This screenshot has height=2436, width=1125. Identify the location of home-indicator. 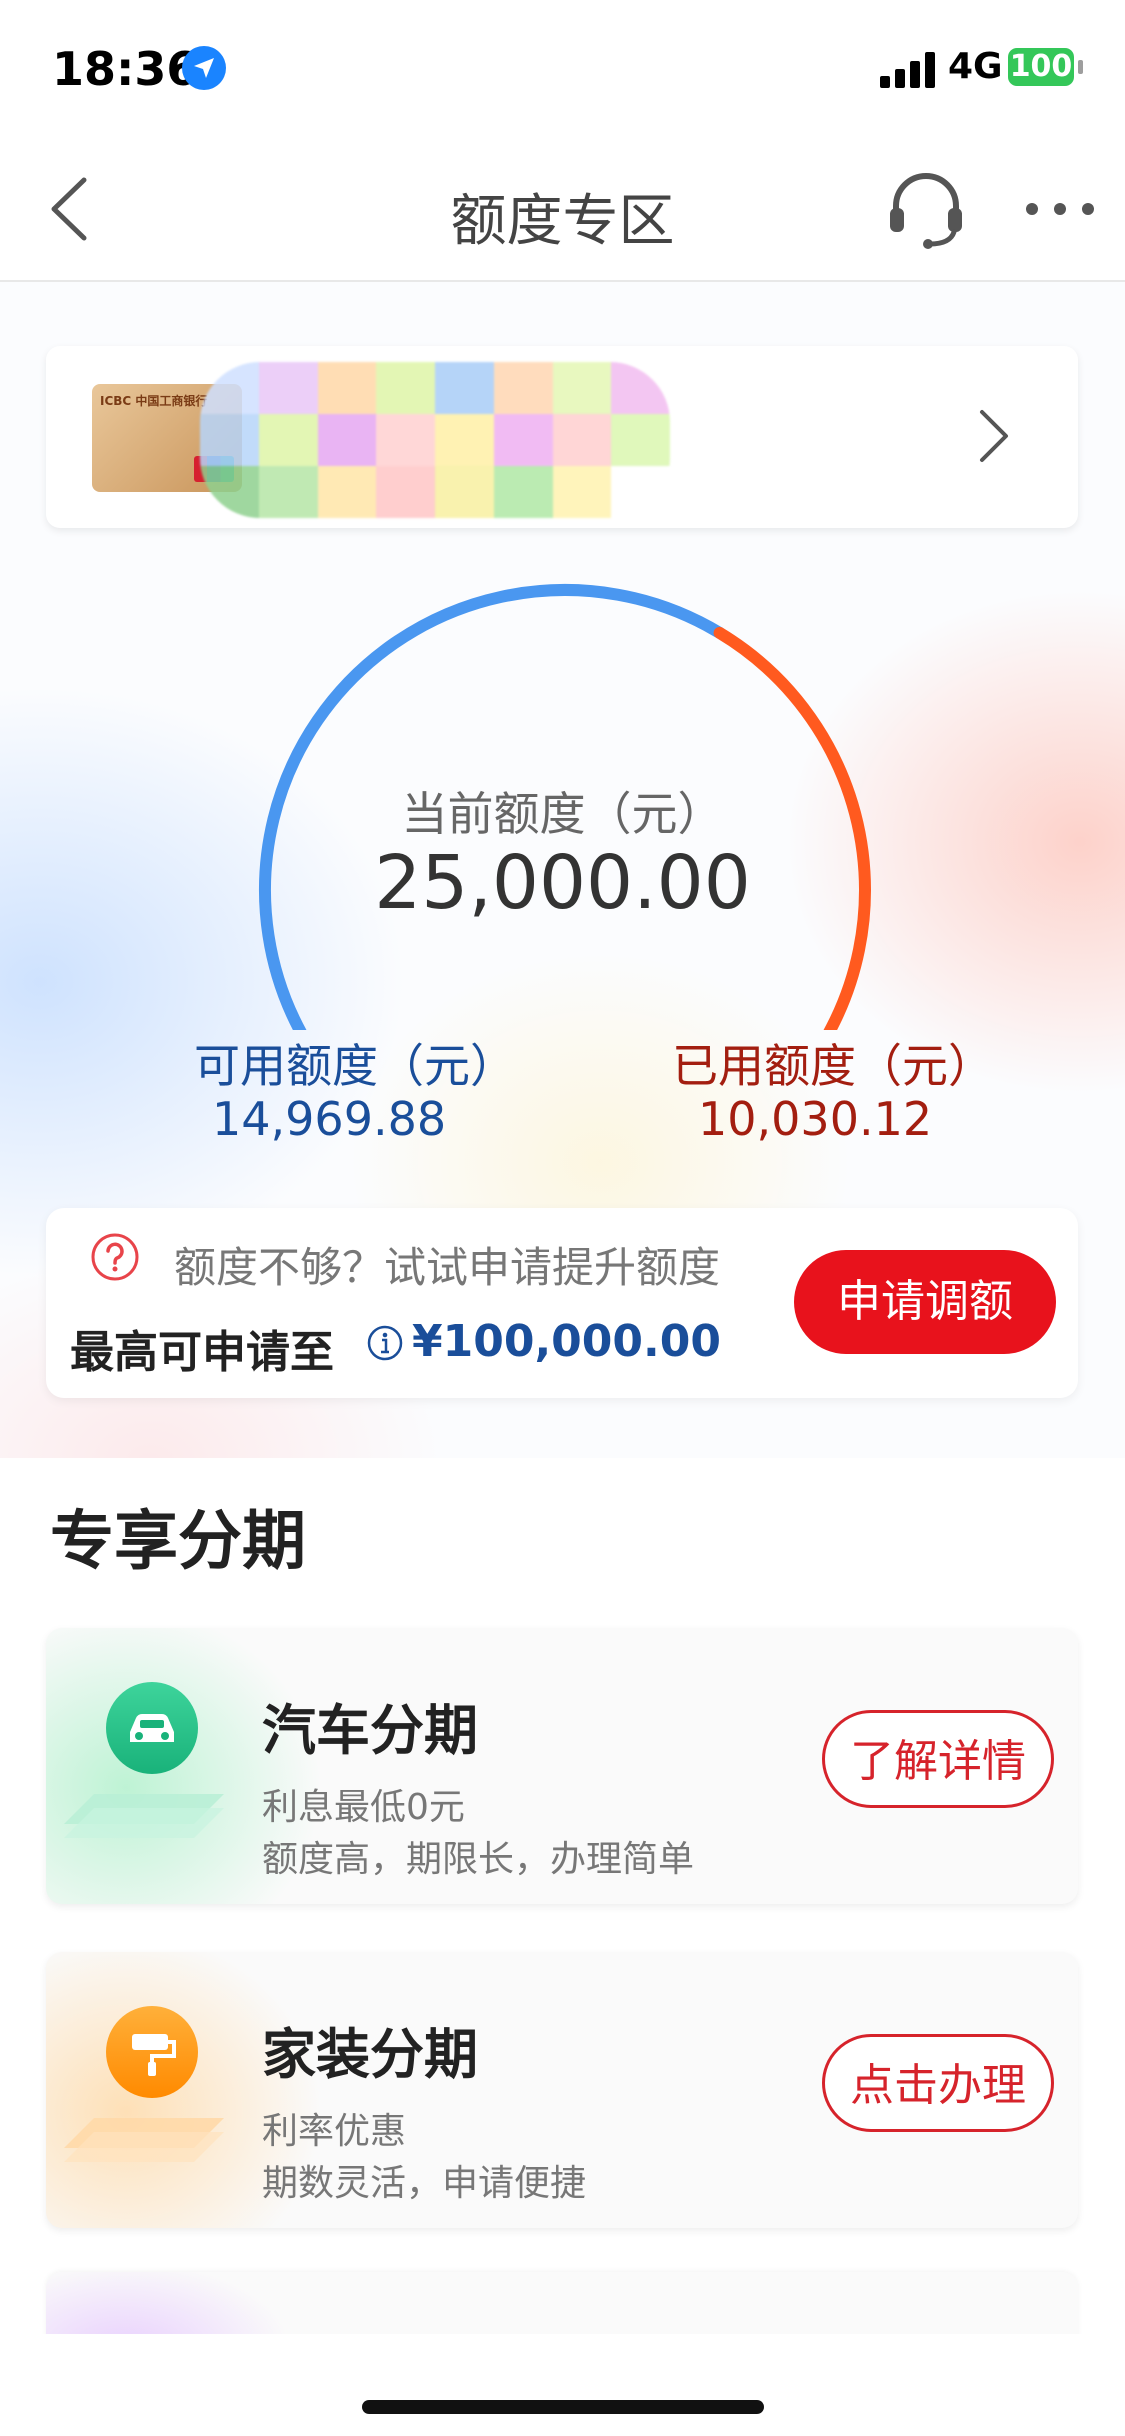
(563, 2407).